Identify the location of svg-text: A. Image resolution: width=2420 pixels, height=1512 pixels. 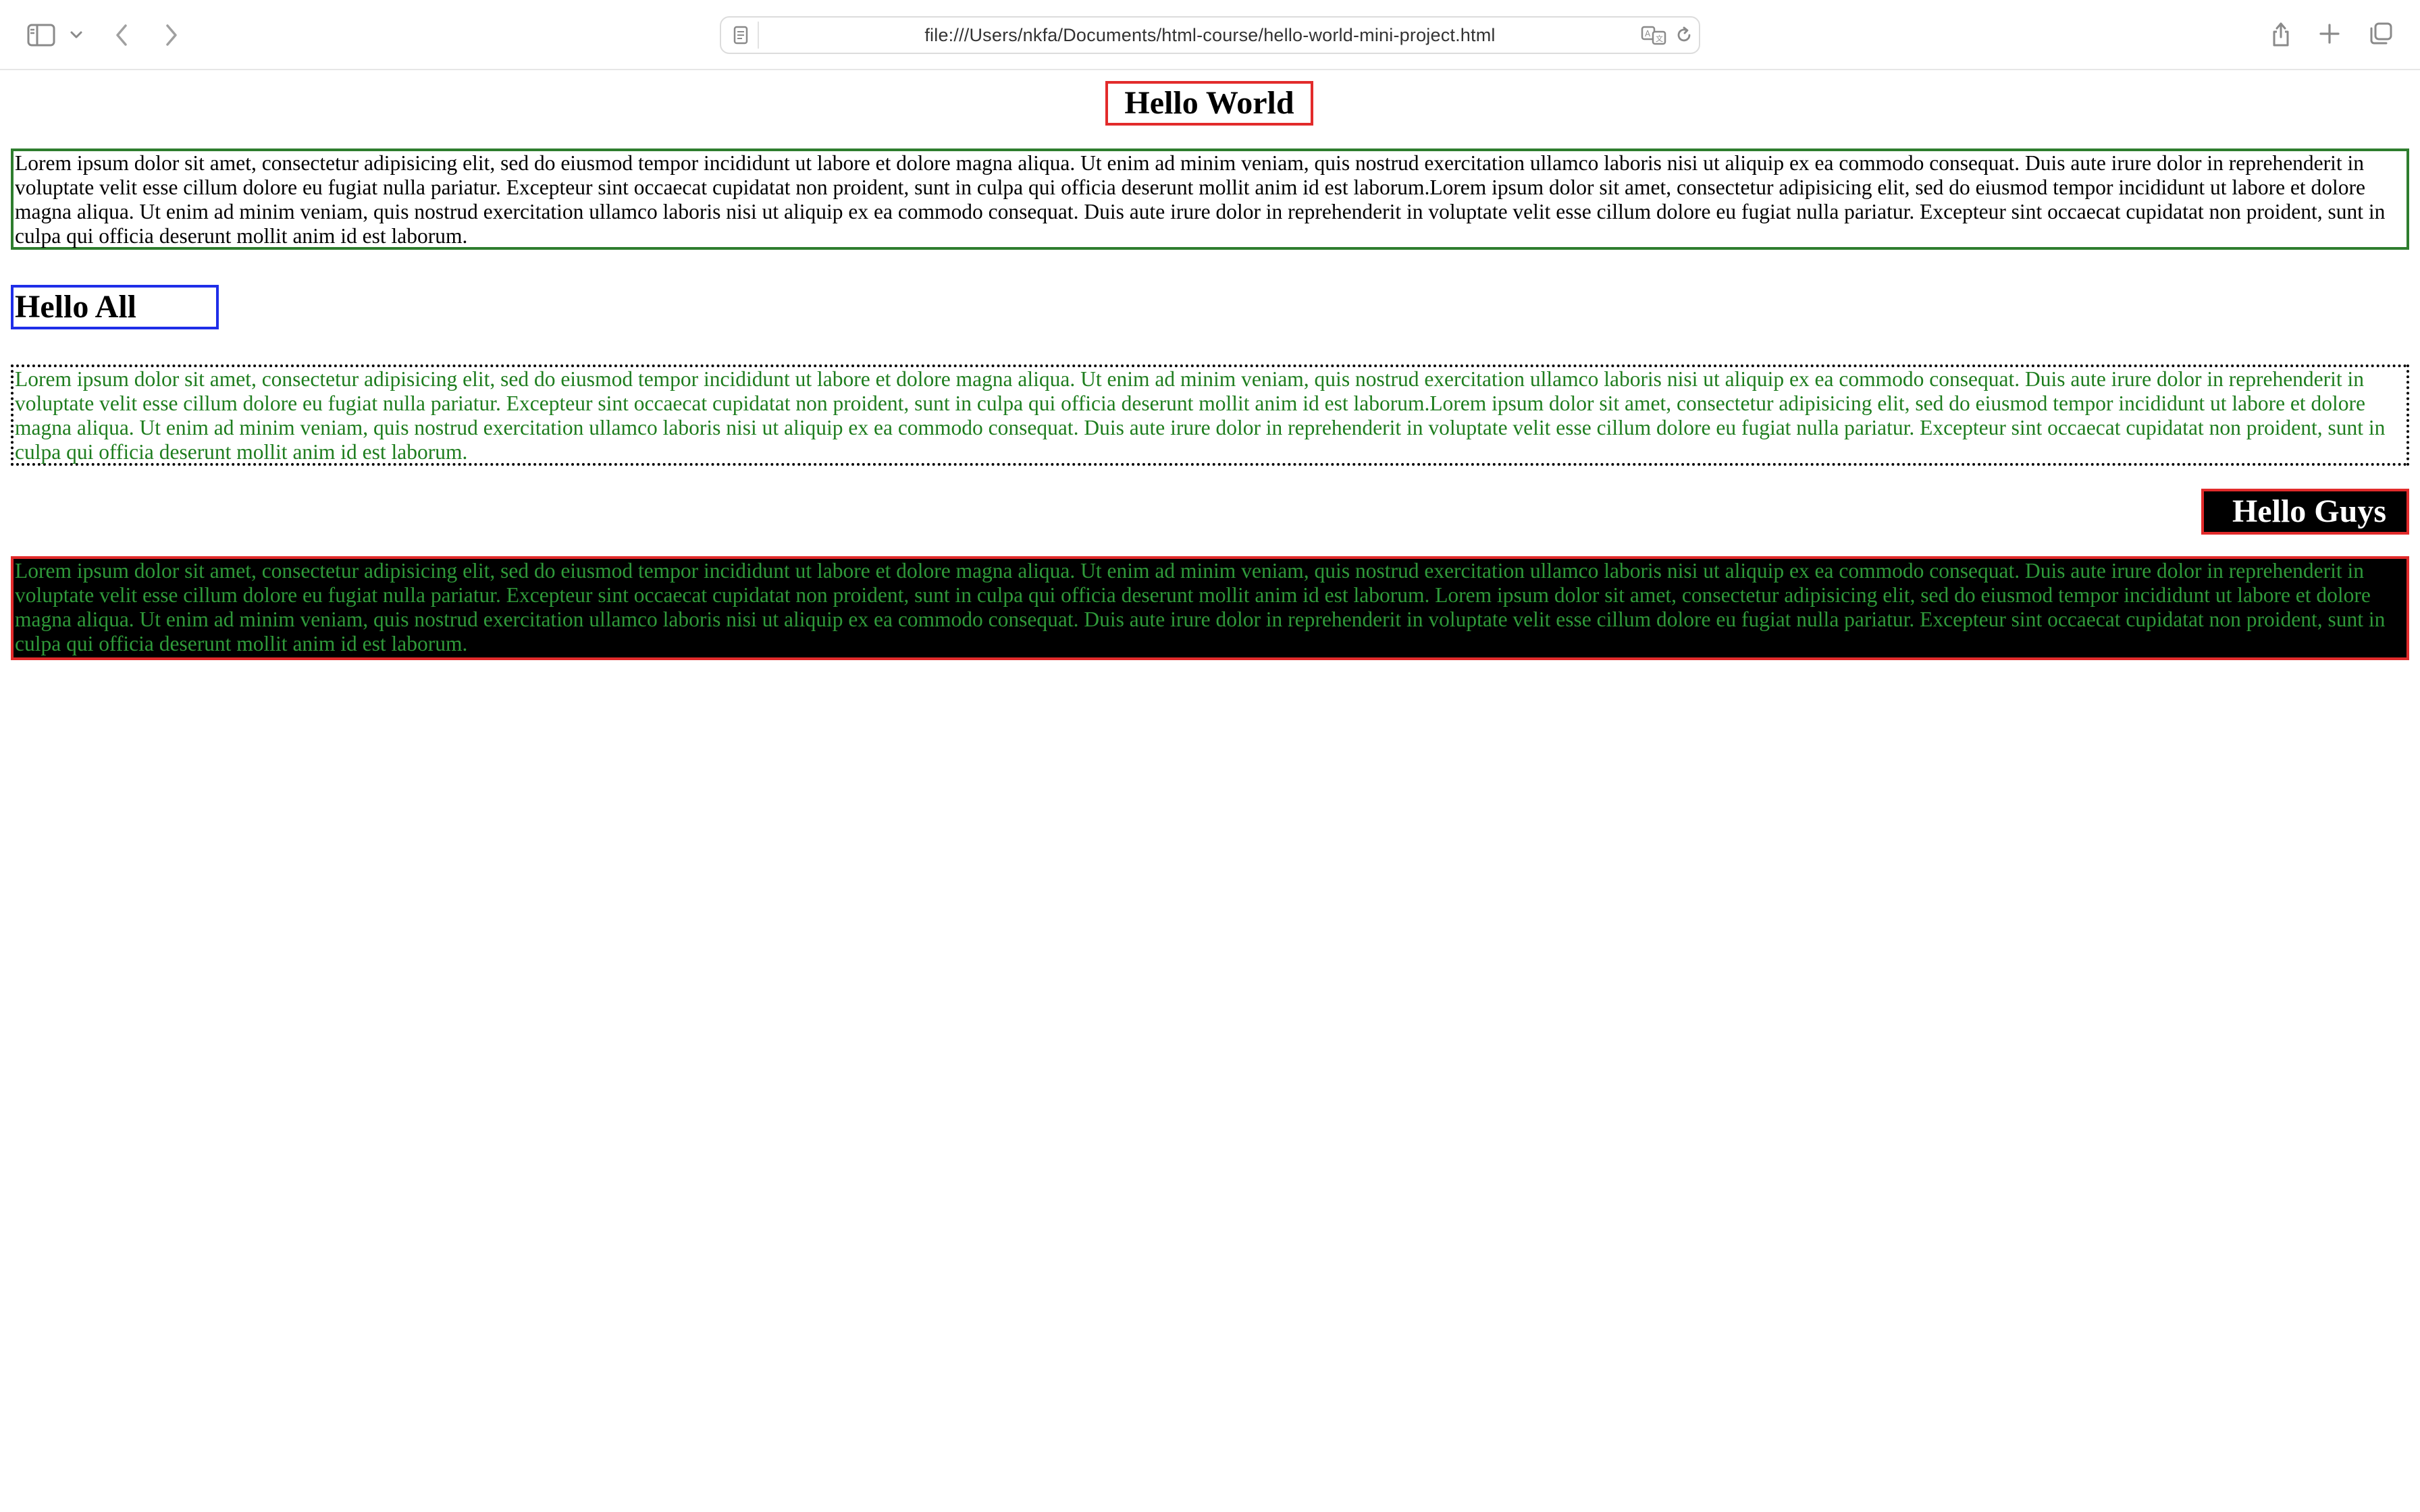
(1648, 33).